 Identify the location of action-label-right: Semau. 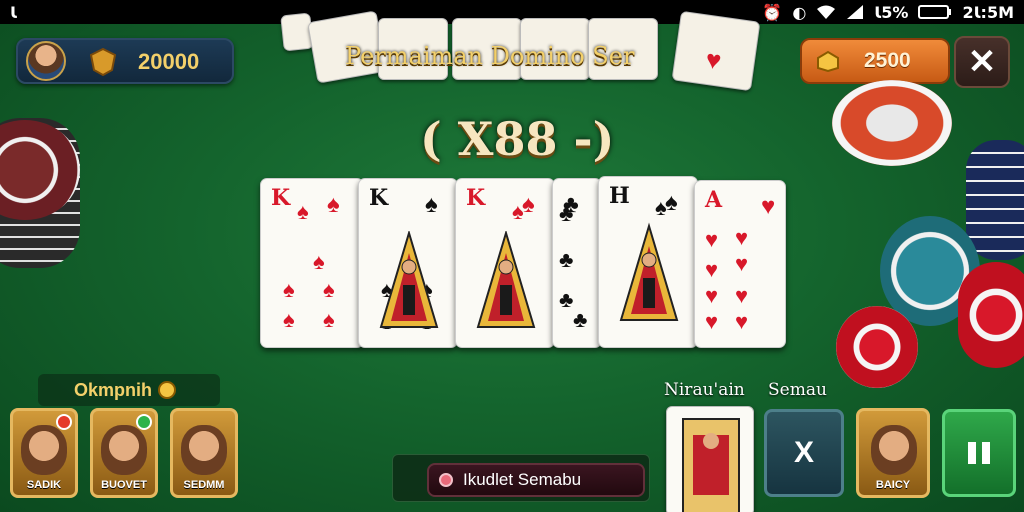
(797, 390).